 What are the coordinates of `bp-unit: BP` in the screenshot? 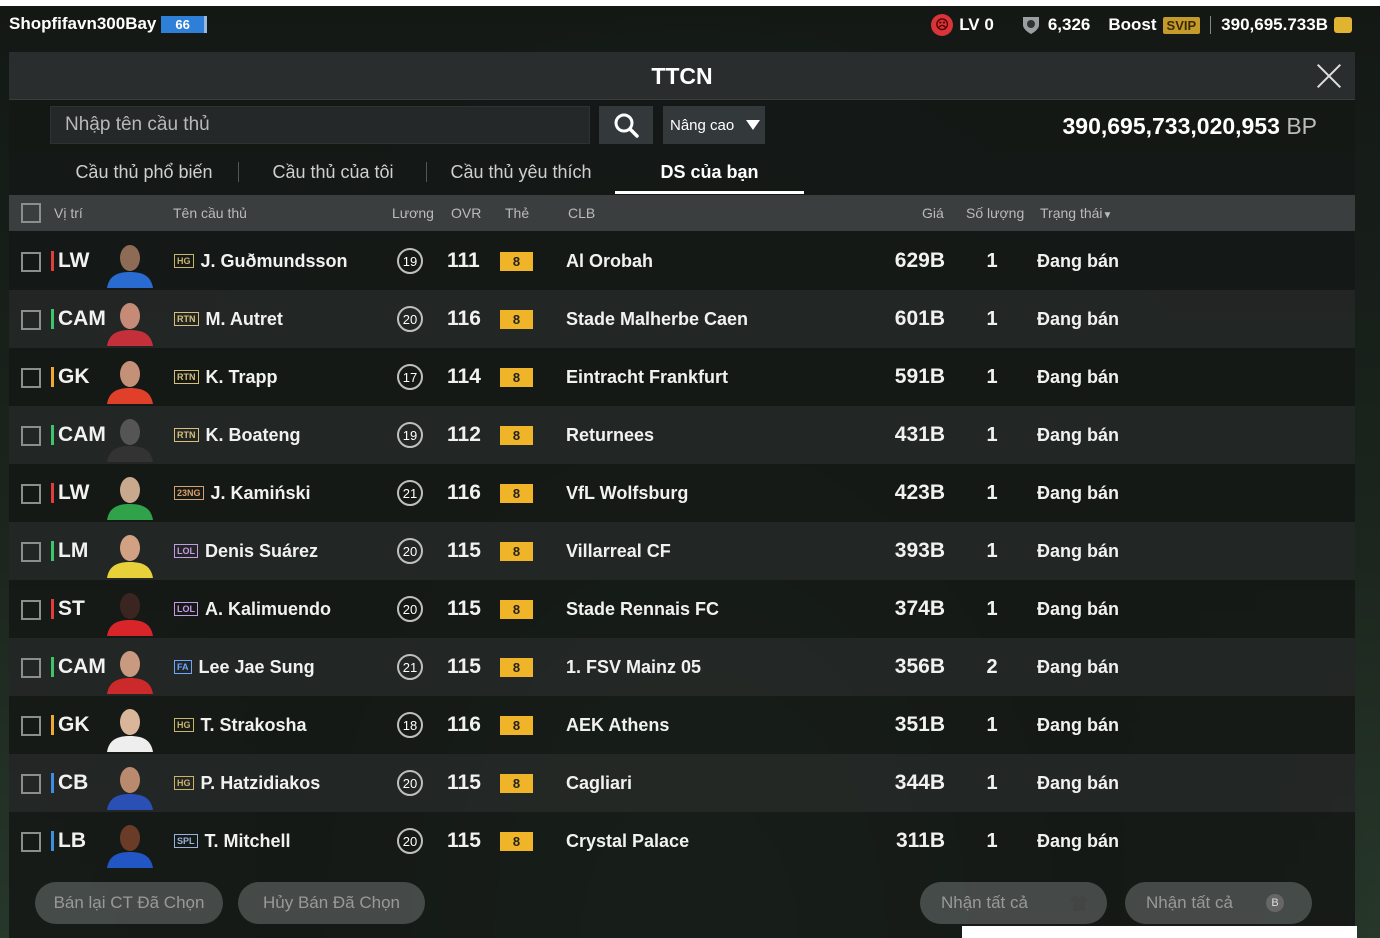 It's located at (1301, 126).